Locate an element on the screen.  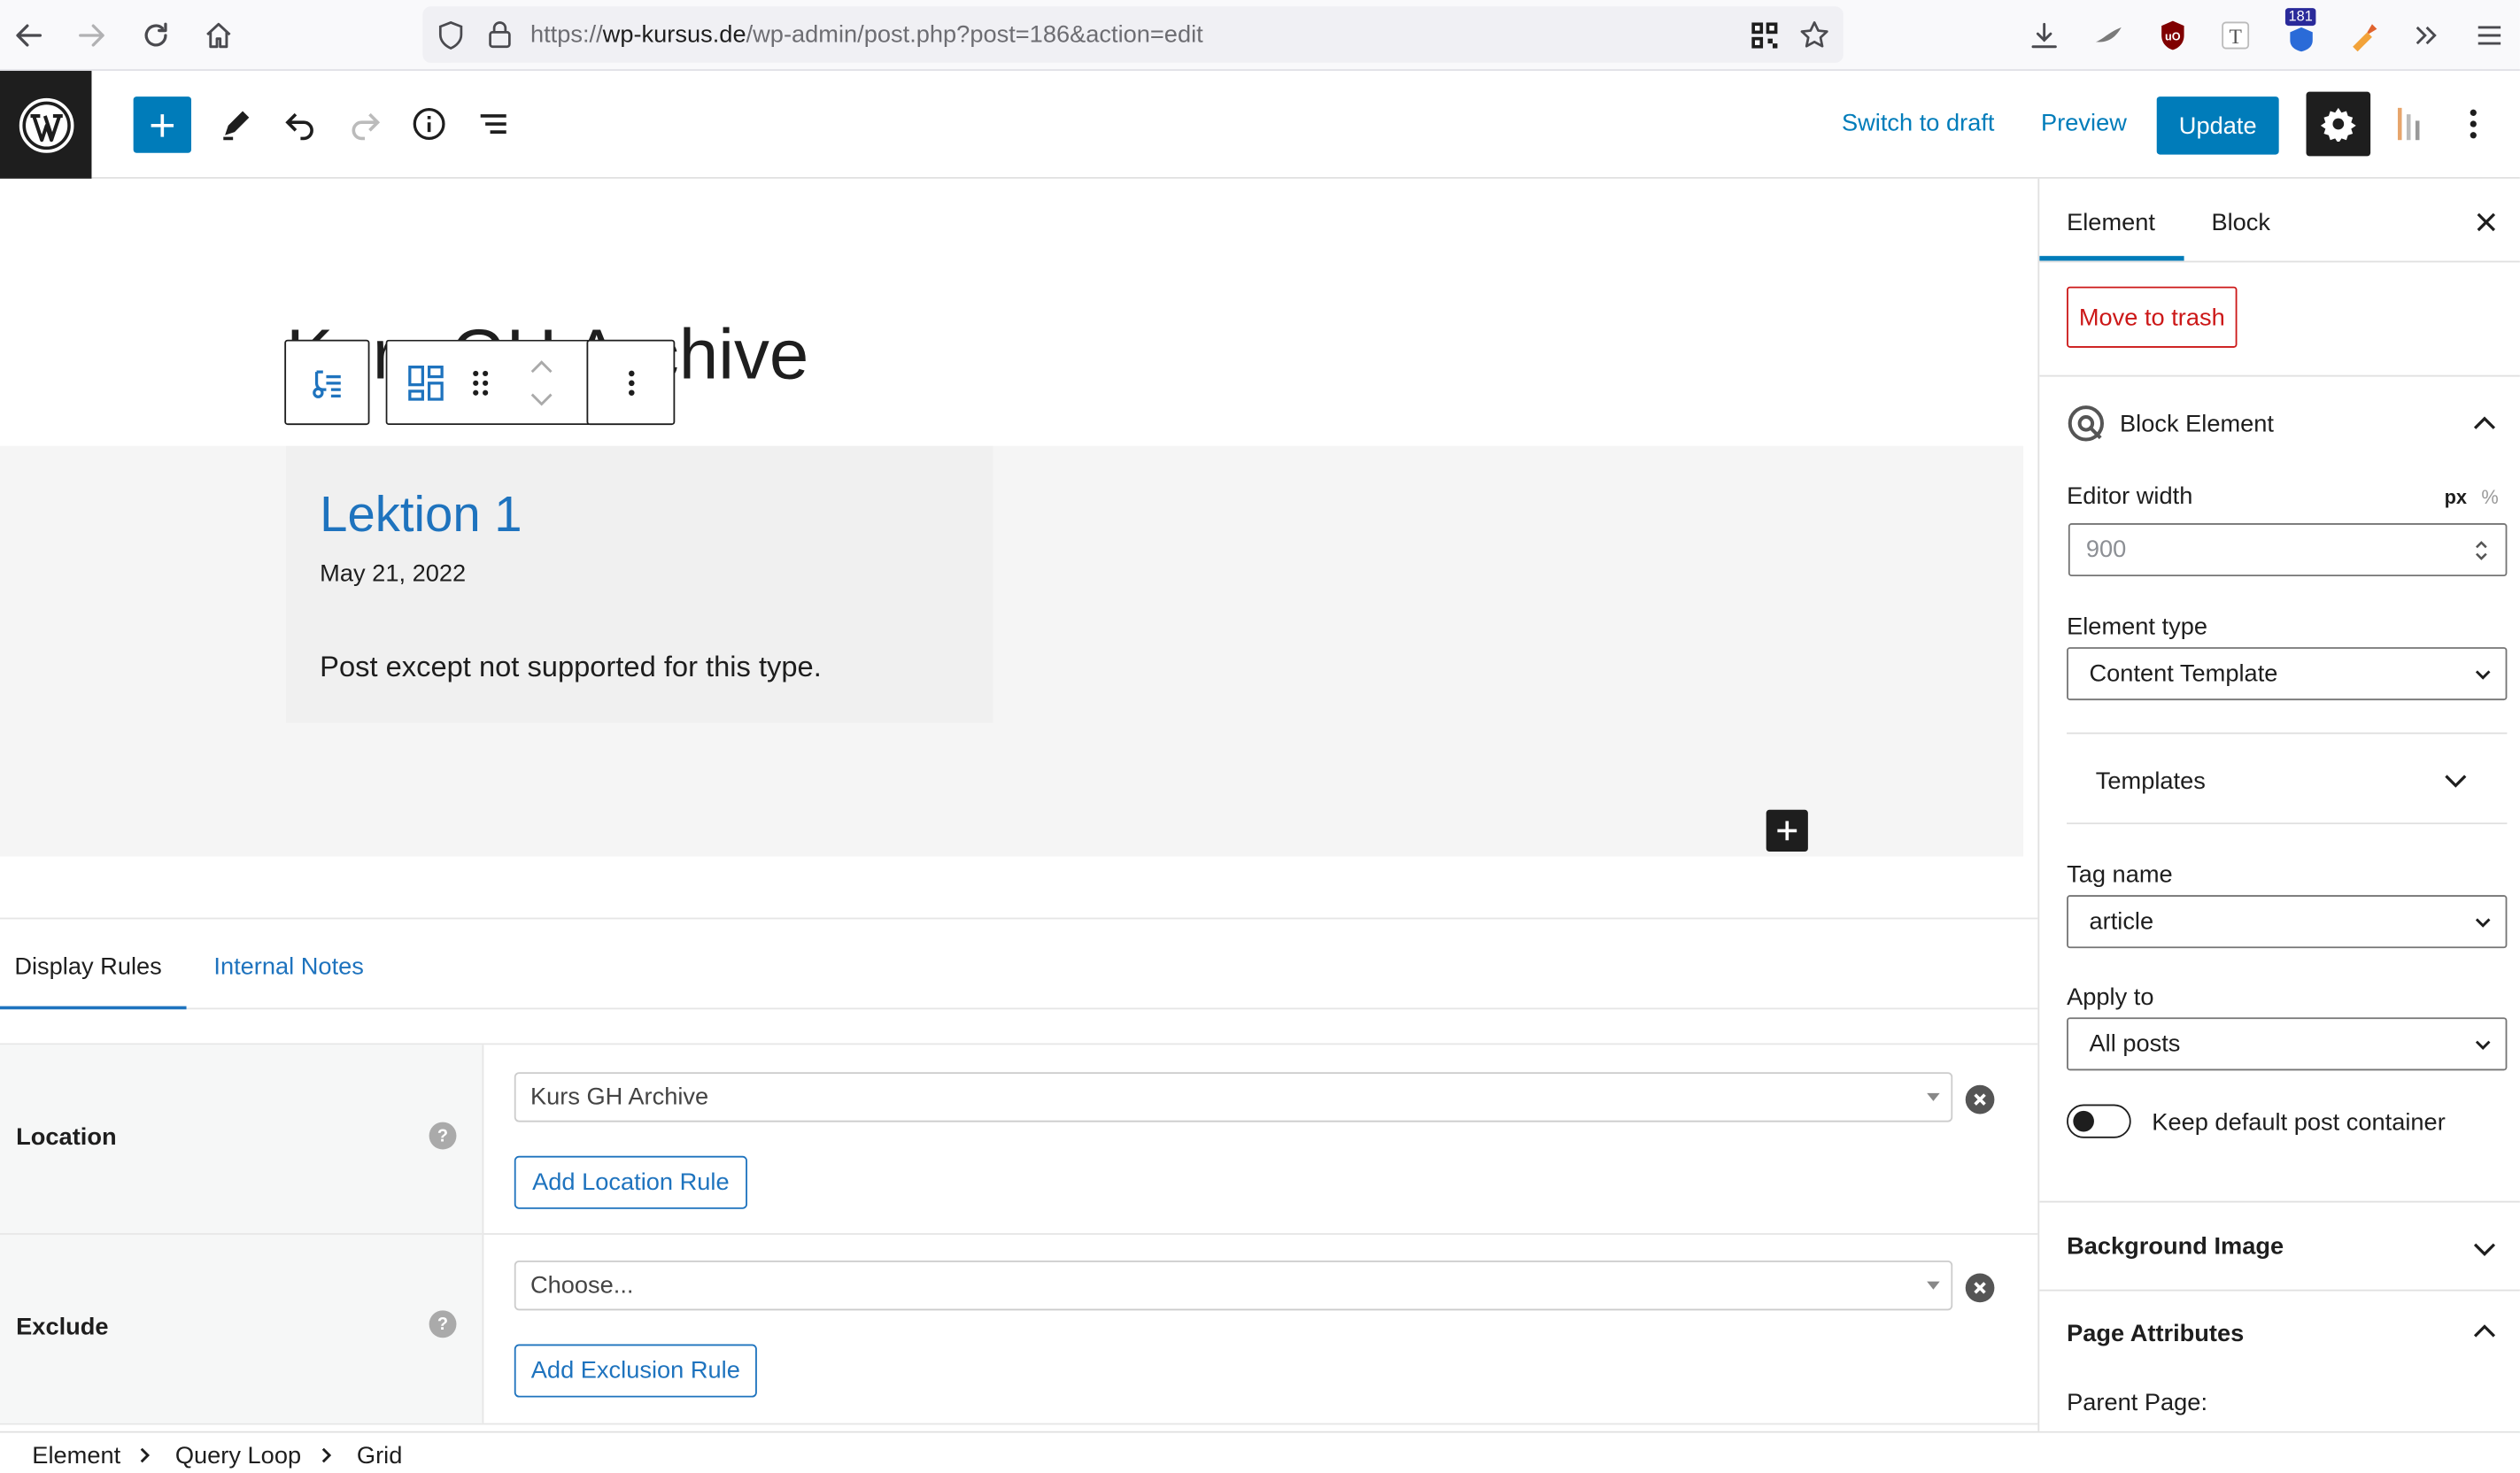
qr-code-icon is located at coordinates (1765, 35).